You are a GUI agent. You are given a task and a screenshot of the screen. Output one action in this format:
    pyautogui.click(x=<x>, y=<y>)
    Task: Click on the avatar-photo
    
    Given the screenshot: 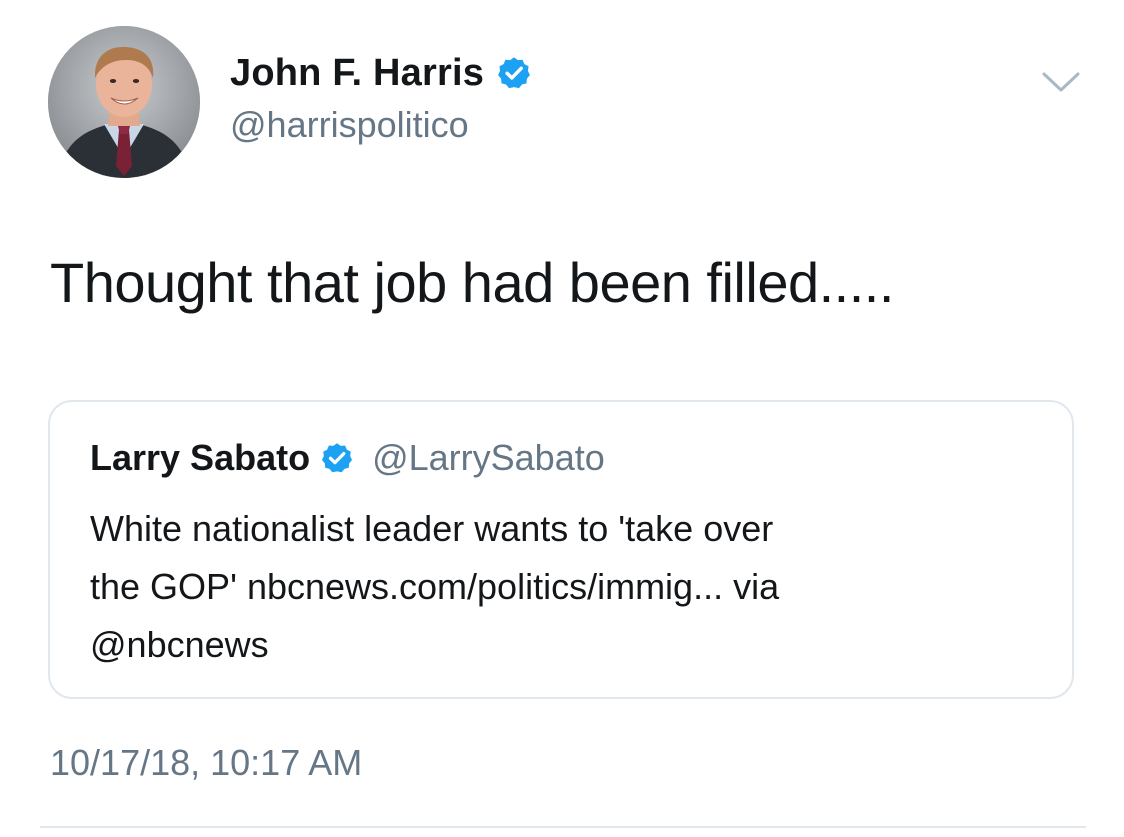 What is the action you would take?
    pyautogui.click(x=124, y=102)
    